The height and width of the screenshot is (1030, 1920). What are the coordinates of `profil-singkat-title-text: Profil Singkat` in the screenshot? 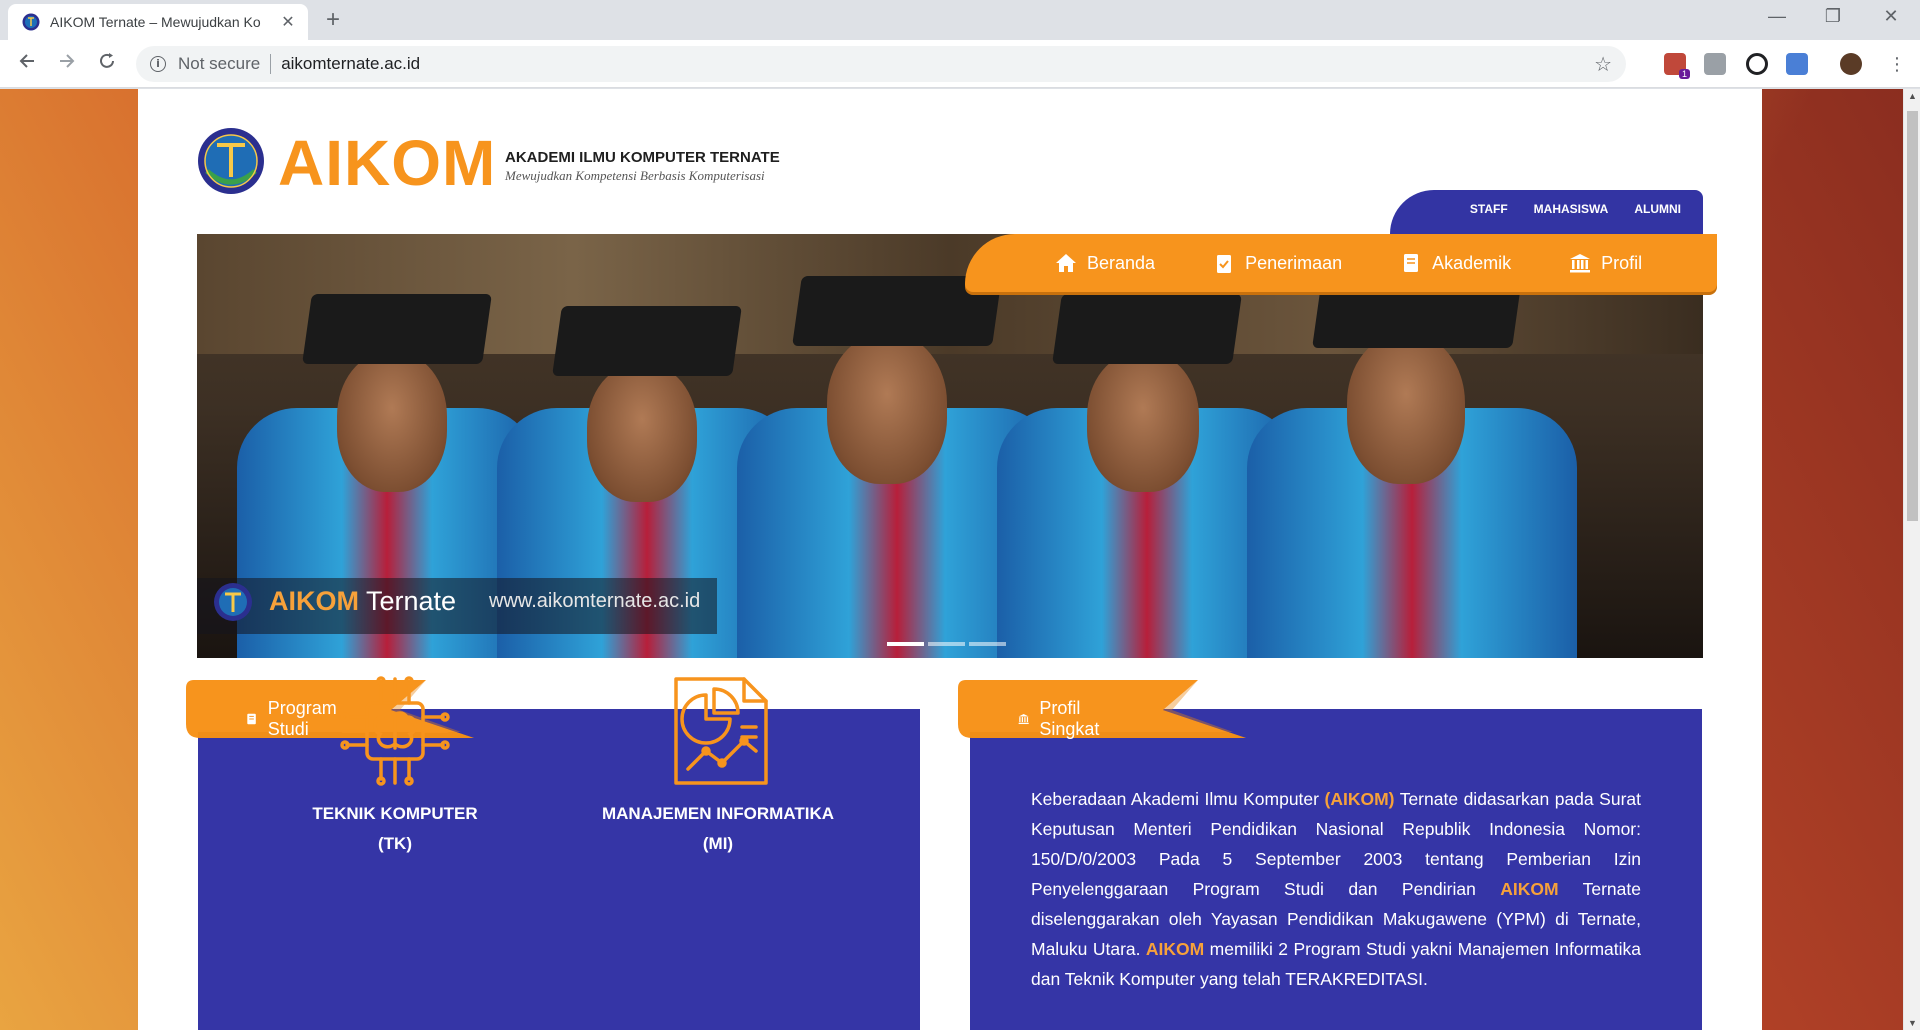 It's located at (1069, 718).